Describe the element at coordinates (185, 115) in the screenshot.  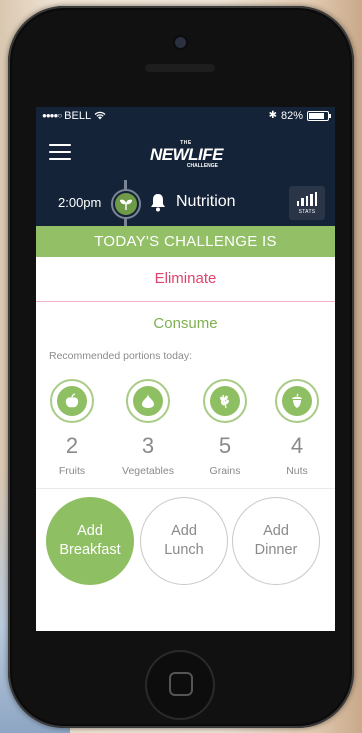
I see `status-bar: ●●●●○ BELL ✱ 82%` at that location.